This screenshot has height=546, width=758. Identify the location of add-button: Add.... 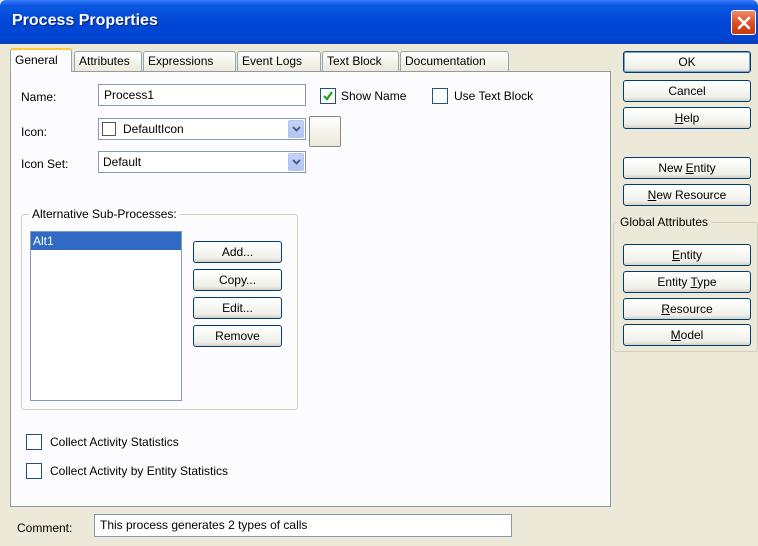
(237, 252).